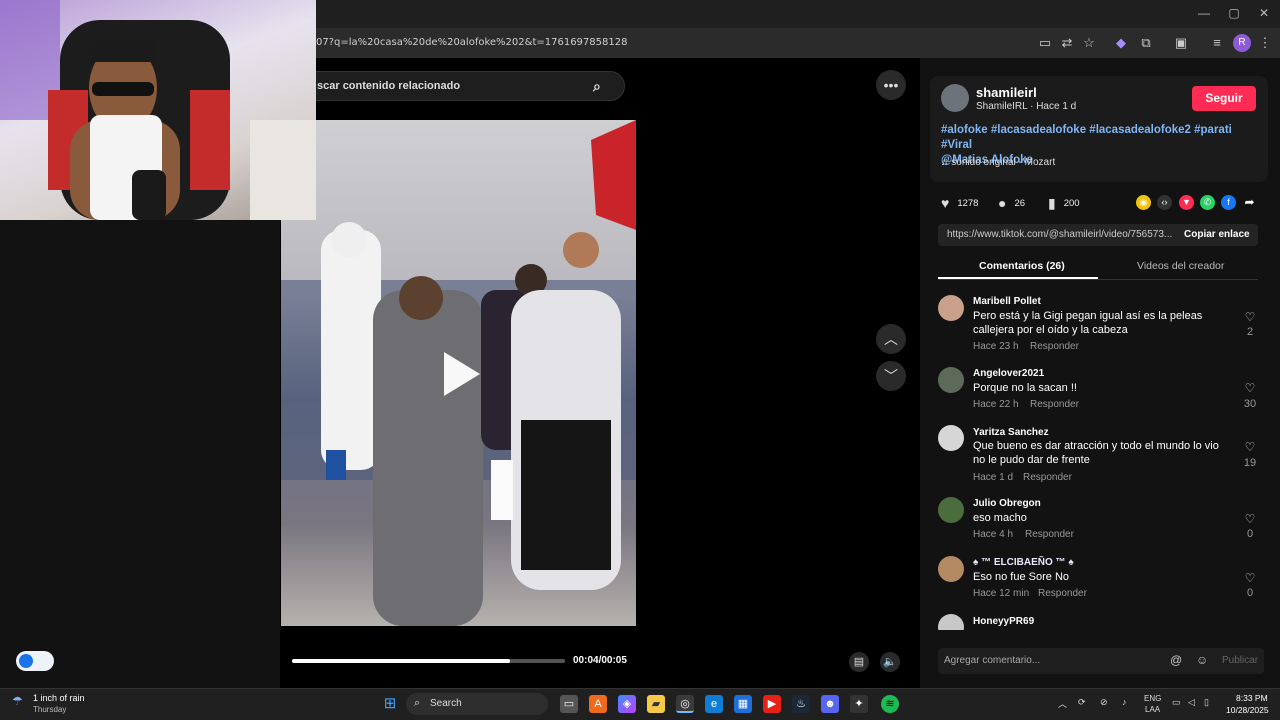 The width and height of the screenshot is (1280, 720). I want to click on video-progress-bar, so click(428, 661).